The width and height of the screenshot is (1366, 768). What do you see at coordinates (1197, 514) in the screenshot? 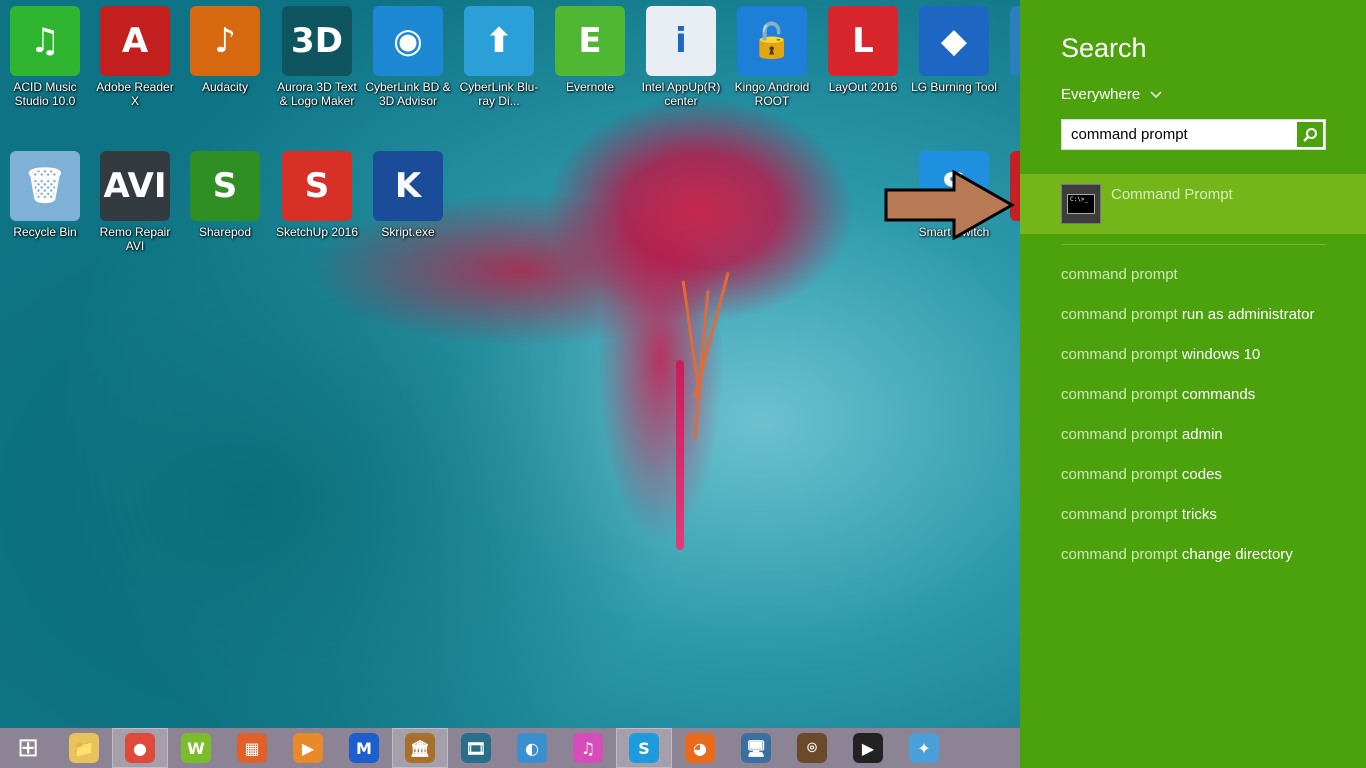
I see `suggestion-completion: tricks` at bounding box center [1197, 514].